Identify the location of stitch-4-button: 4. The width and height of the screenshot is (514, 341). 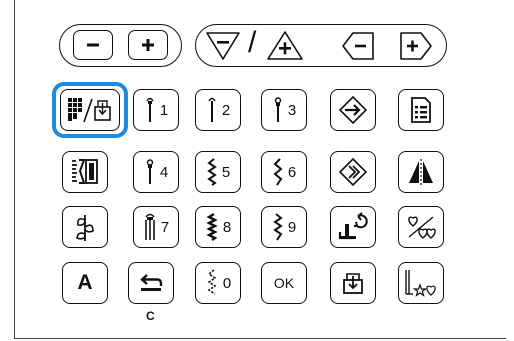
(156, 172).